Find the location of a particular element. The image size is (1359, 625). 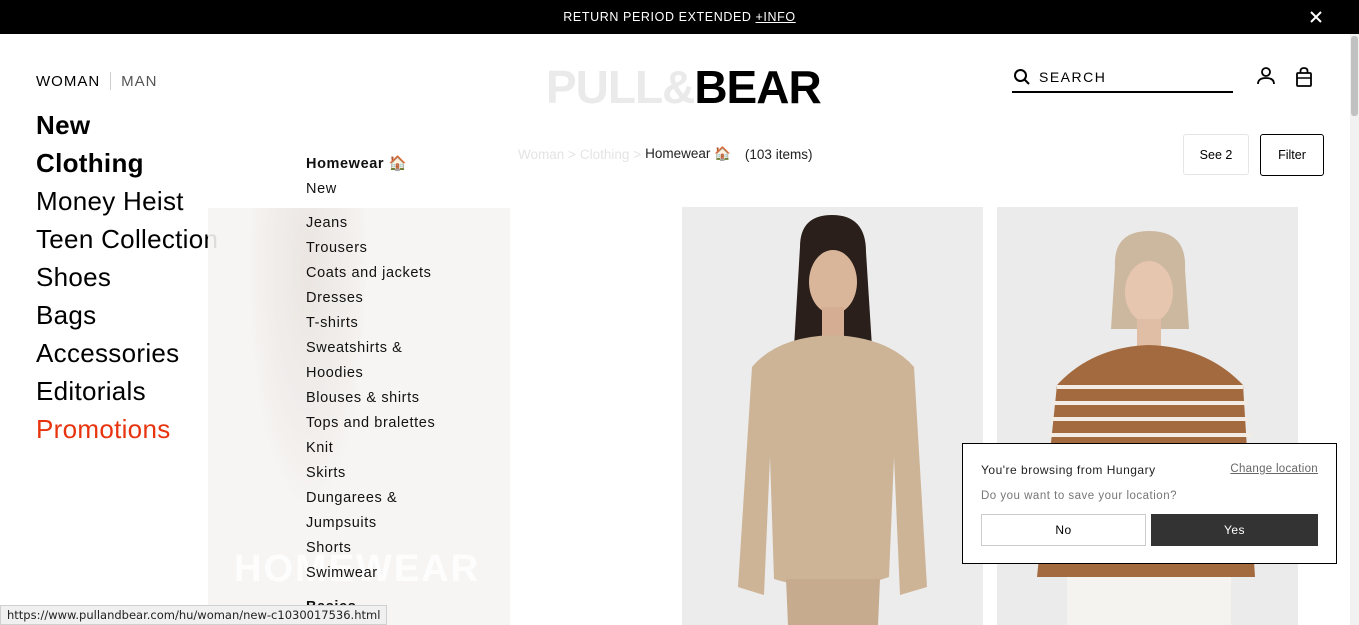

submenu-item-sweatshirts: Sweatshirts & is located at coordinates (370, 348).